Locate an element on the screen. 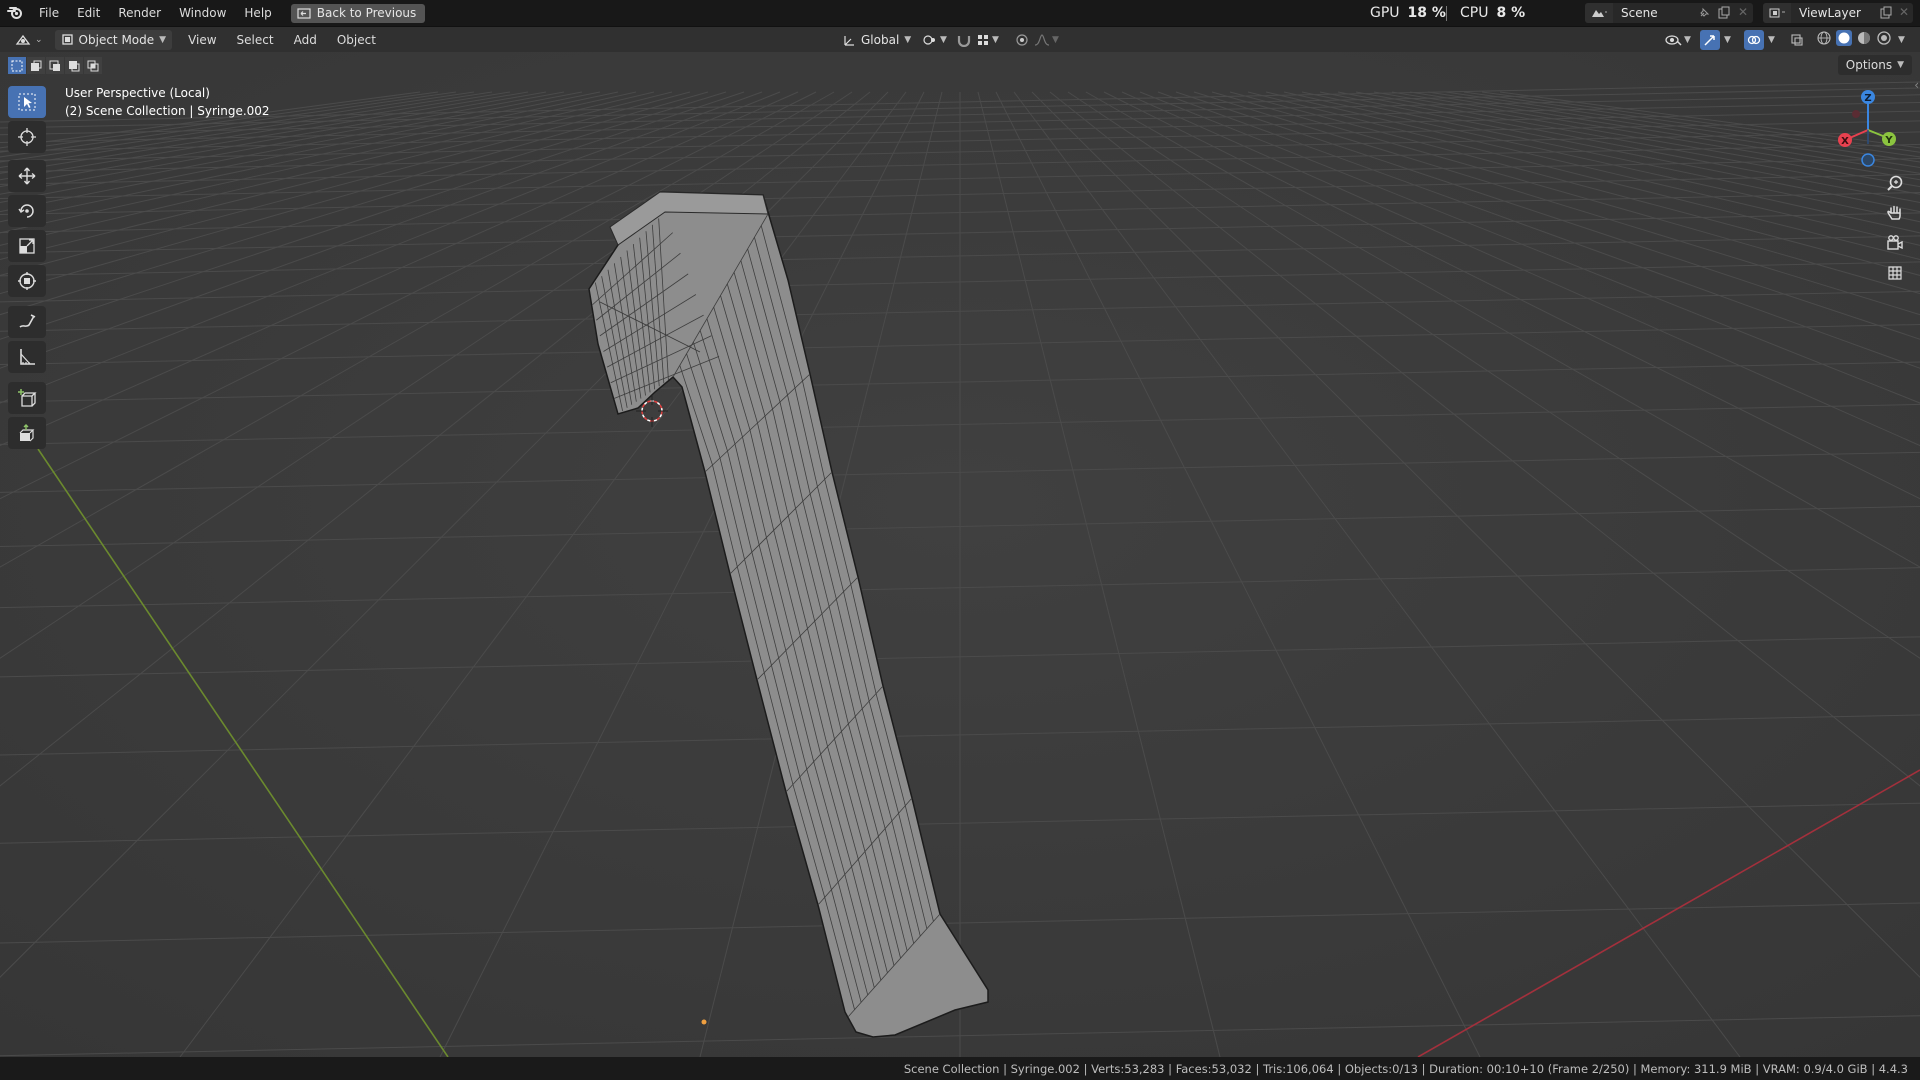 The image size is (1920, 1080). snap-increment-icon is located at coordinates (983, 39).